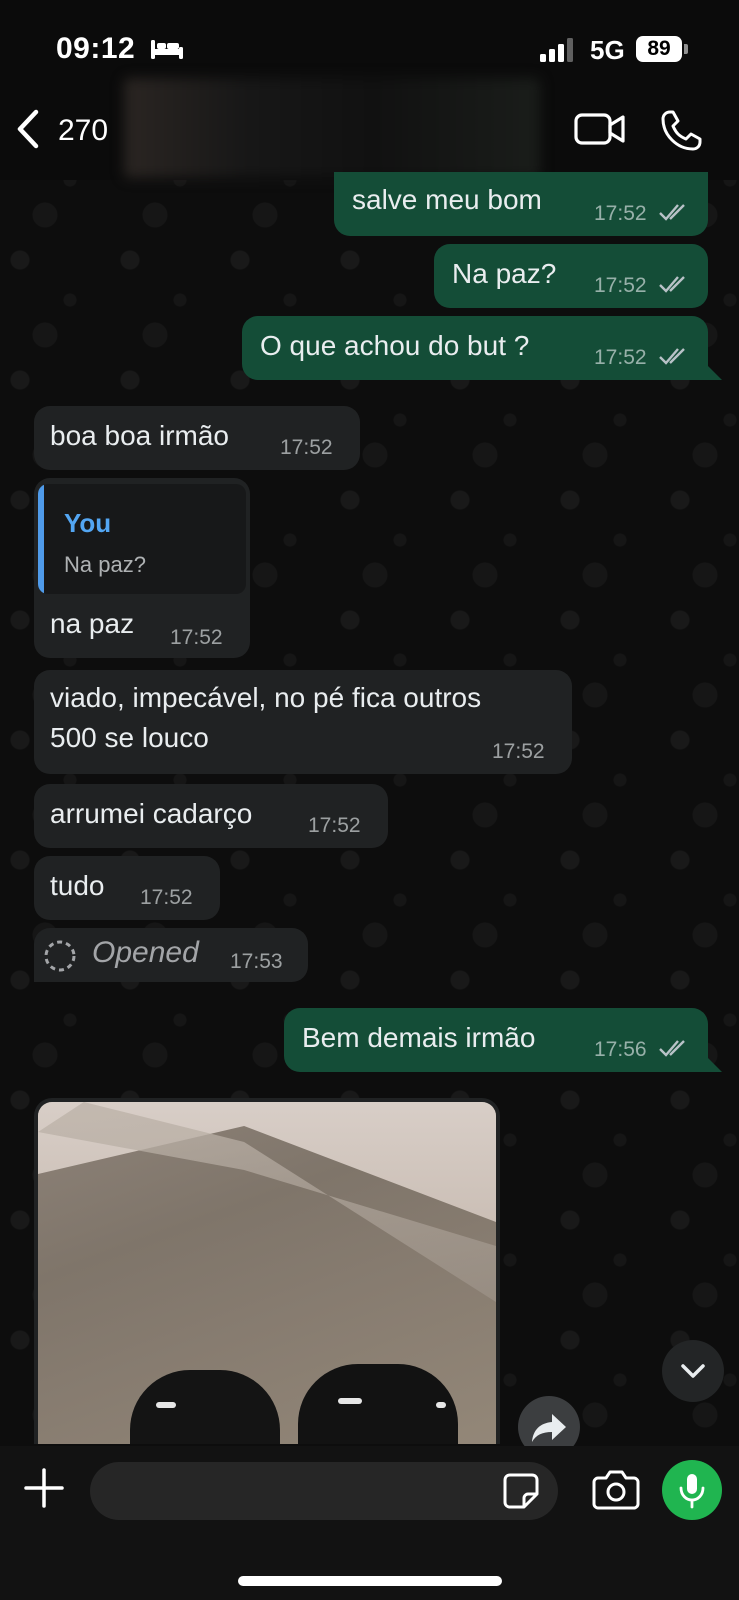 Image resolution: width=739 pixels, height=1600 pixels. What do you see at coordinates (29, 129) in the screenshot?
I see `back-chevron-icon` at bounding box center [29, 129].